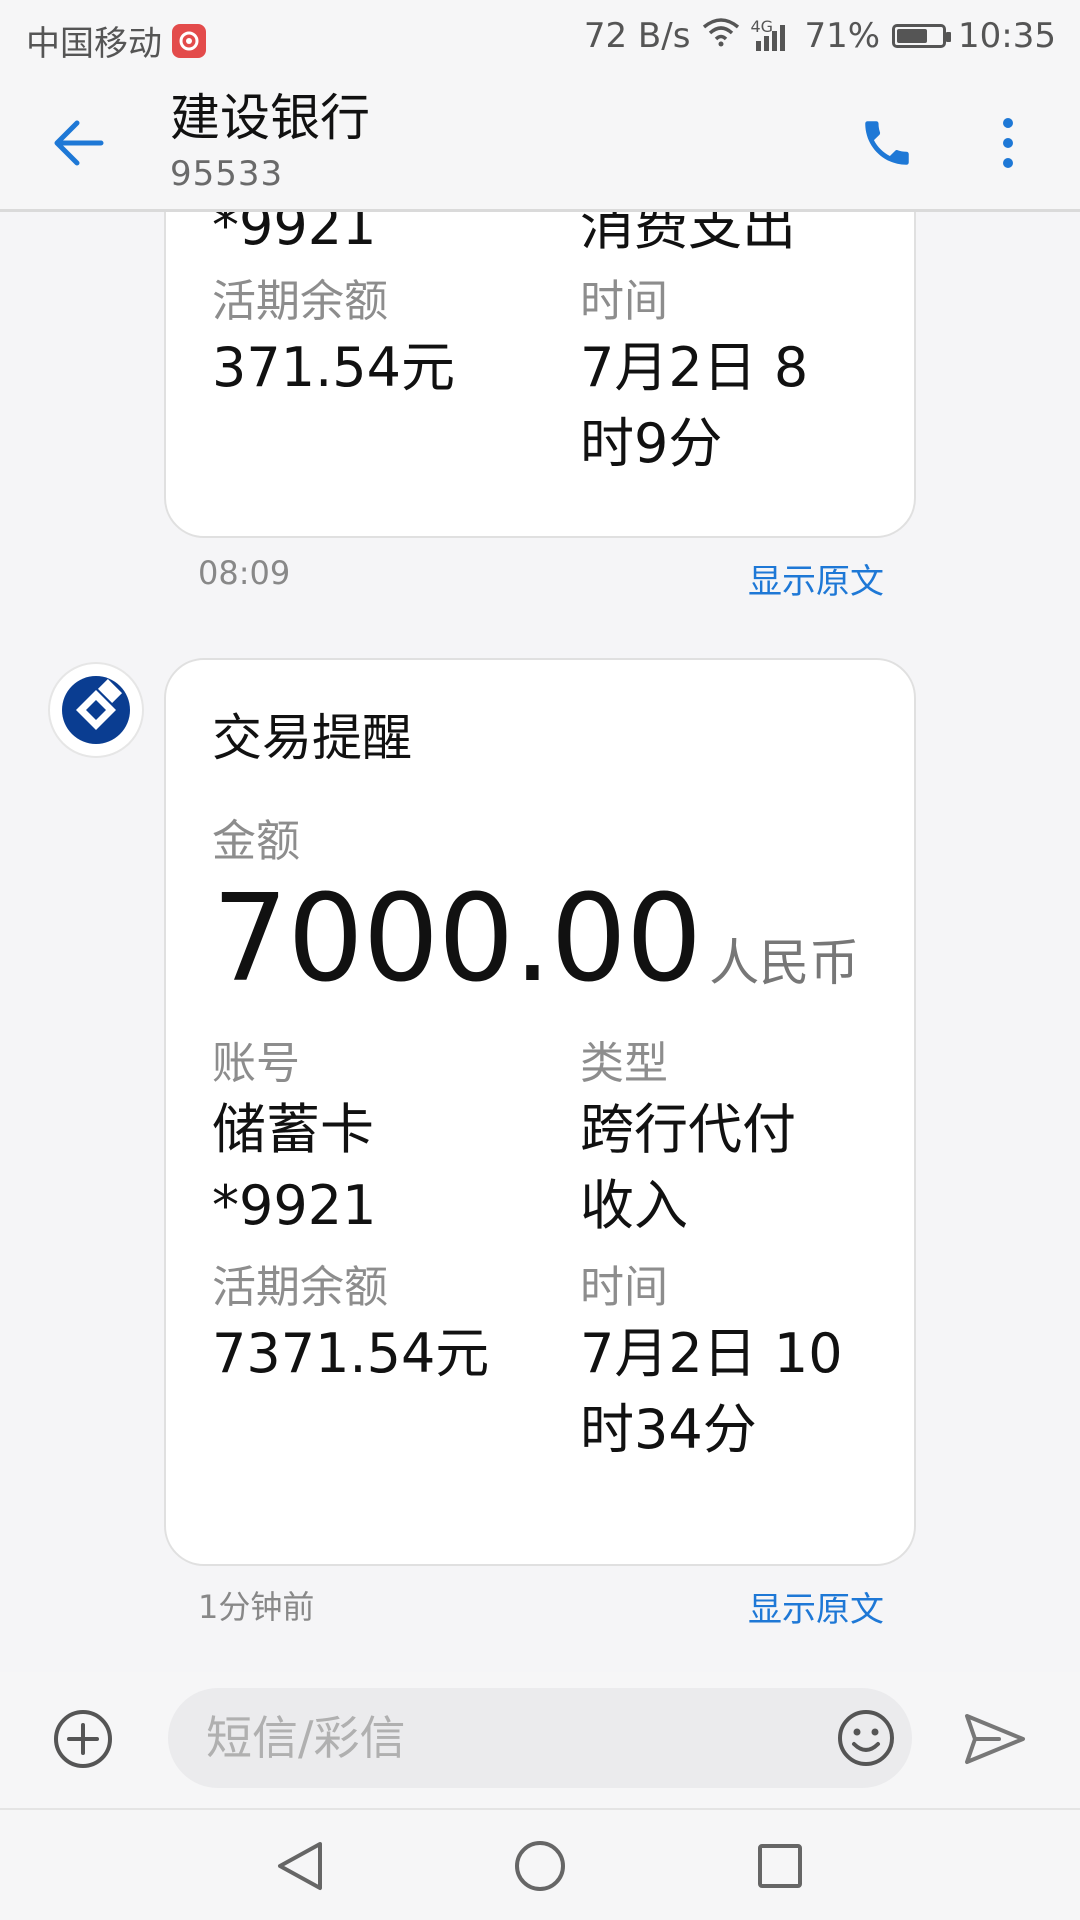 This screenshot has height=1920, width=1080. What do you see at coordinates (256, 1063) in the screenshot?
I see `account-label: 账号` at bounding box center [256, 1063].